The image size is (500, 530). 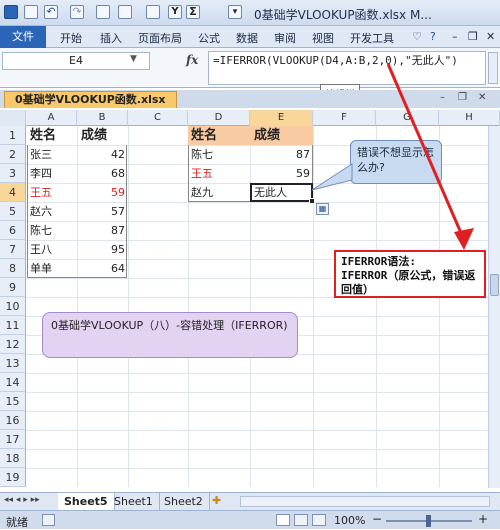 I want to click on sum-icon: Σ, so click(x=193, y=12).